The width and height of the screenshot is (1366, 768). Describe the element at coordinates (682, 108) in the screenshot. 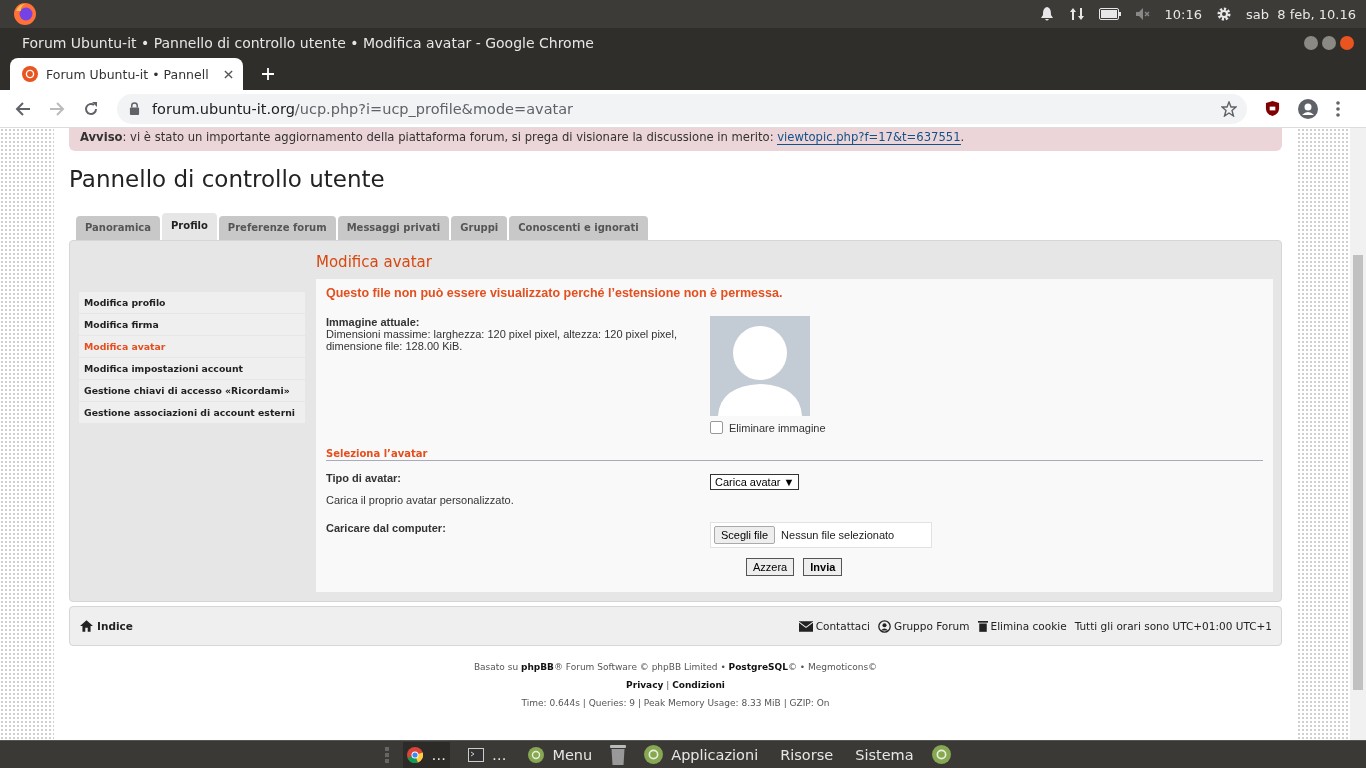

I see `address-field: forum.ubuntu-it.org/ucp.php?i=ucp_profile&mode=avatar` at that location.